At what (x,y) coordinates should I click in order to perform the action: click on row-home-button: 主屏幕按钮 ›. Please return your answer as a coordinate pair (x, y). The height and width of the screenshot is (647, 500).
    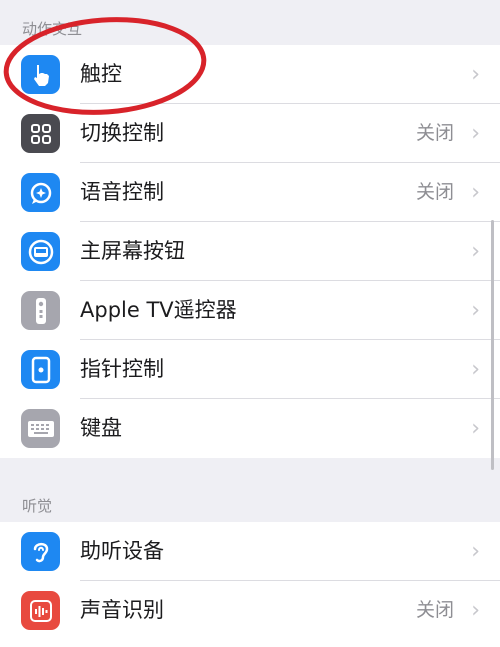
    Looking at the image, I should click on (250, 251).